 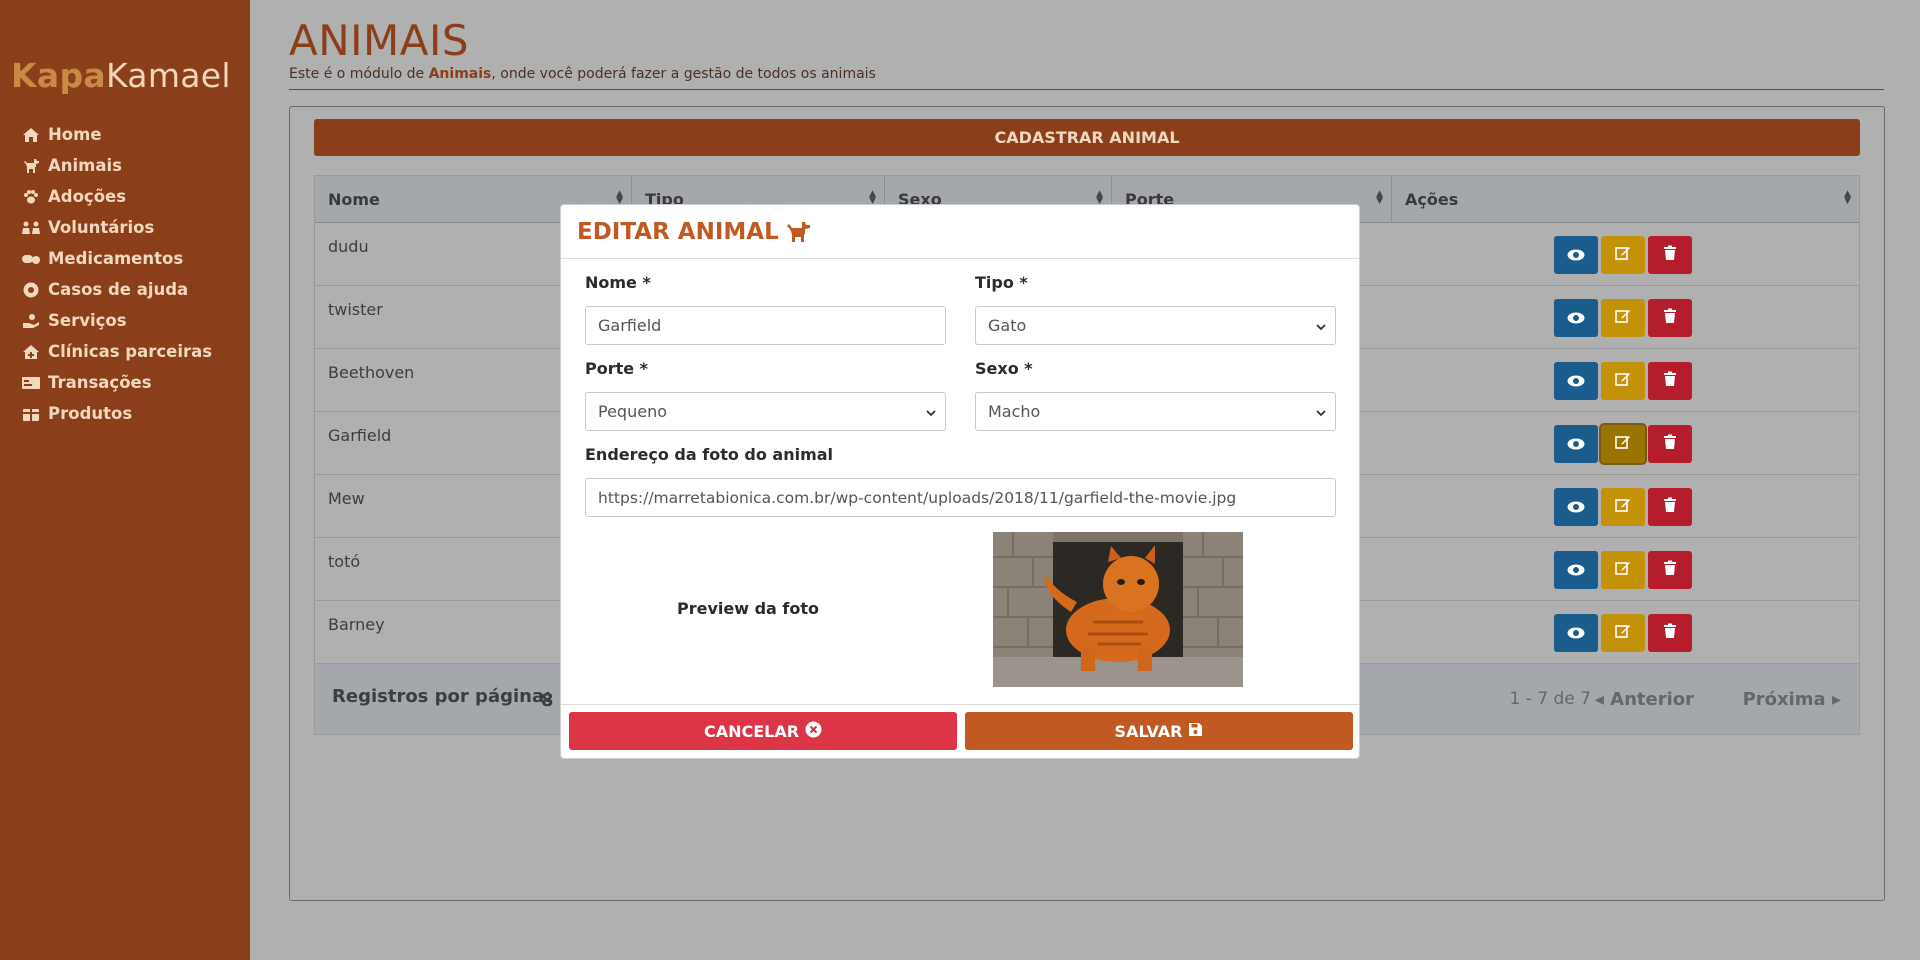 I want to click on modal-title: EDITAR ANIMAL, so click(x=678, y=231).